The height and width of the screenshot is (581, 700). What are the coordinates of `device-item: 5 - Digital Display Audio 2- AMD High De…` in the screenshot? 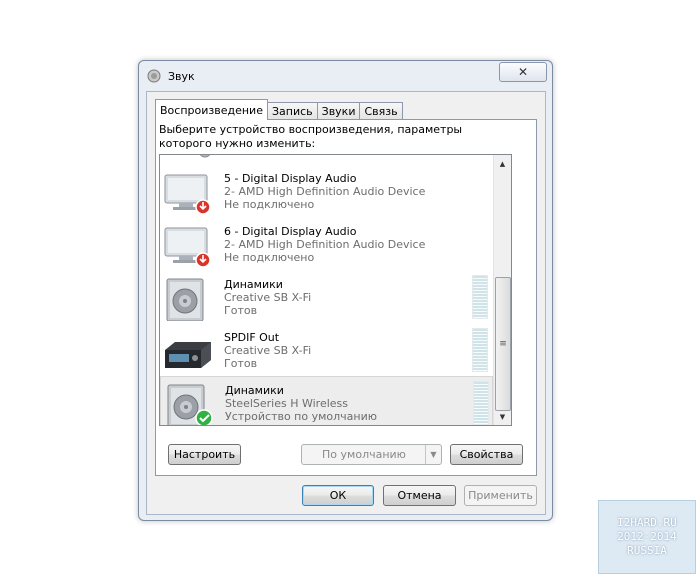 It's located at (326, 191).